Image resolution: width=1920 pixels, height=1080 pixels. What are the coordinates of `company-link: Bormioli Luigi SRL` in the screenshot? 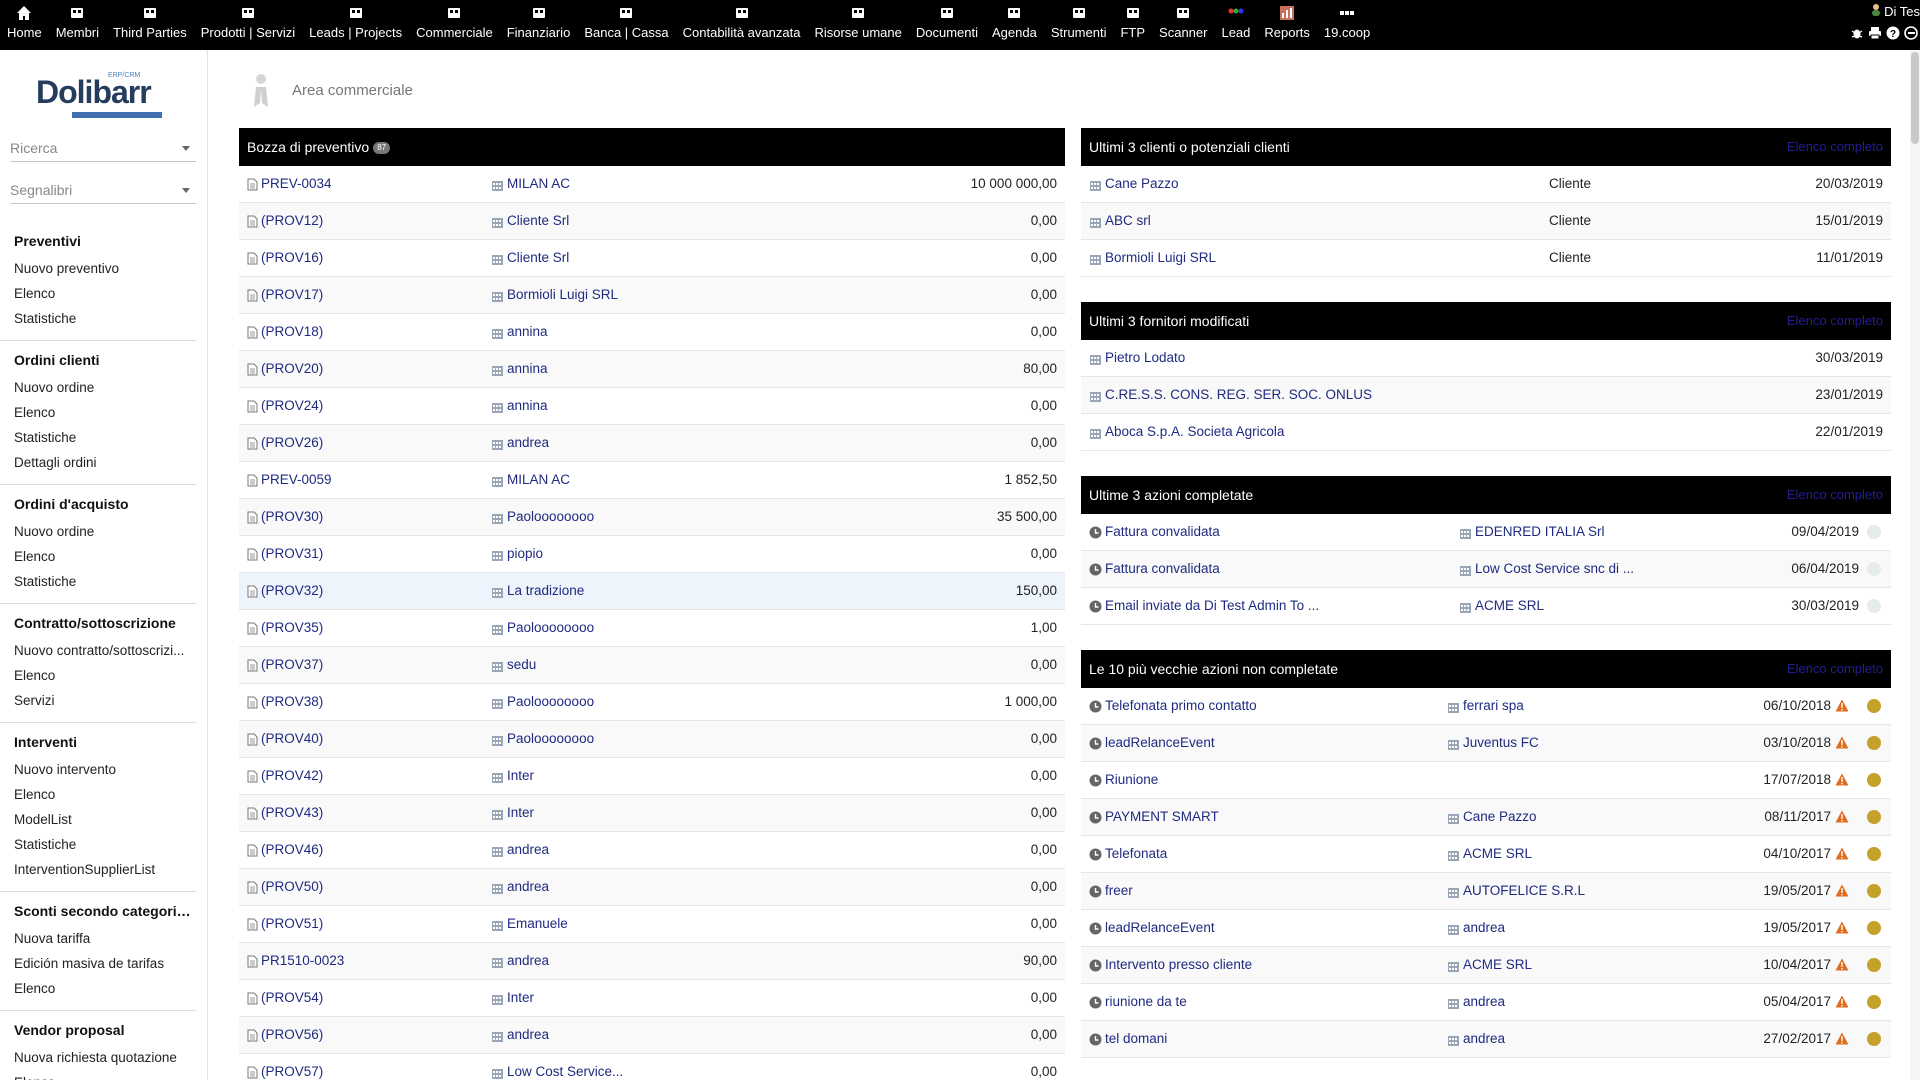 It's located at (621, 295).